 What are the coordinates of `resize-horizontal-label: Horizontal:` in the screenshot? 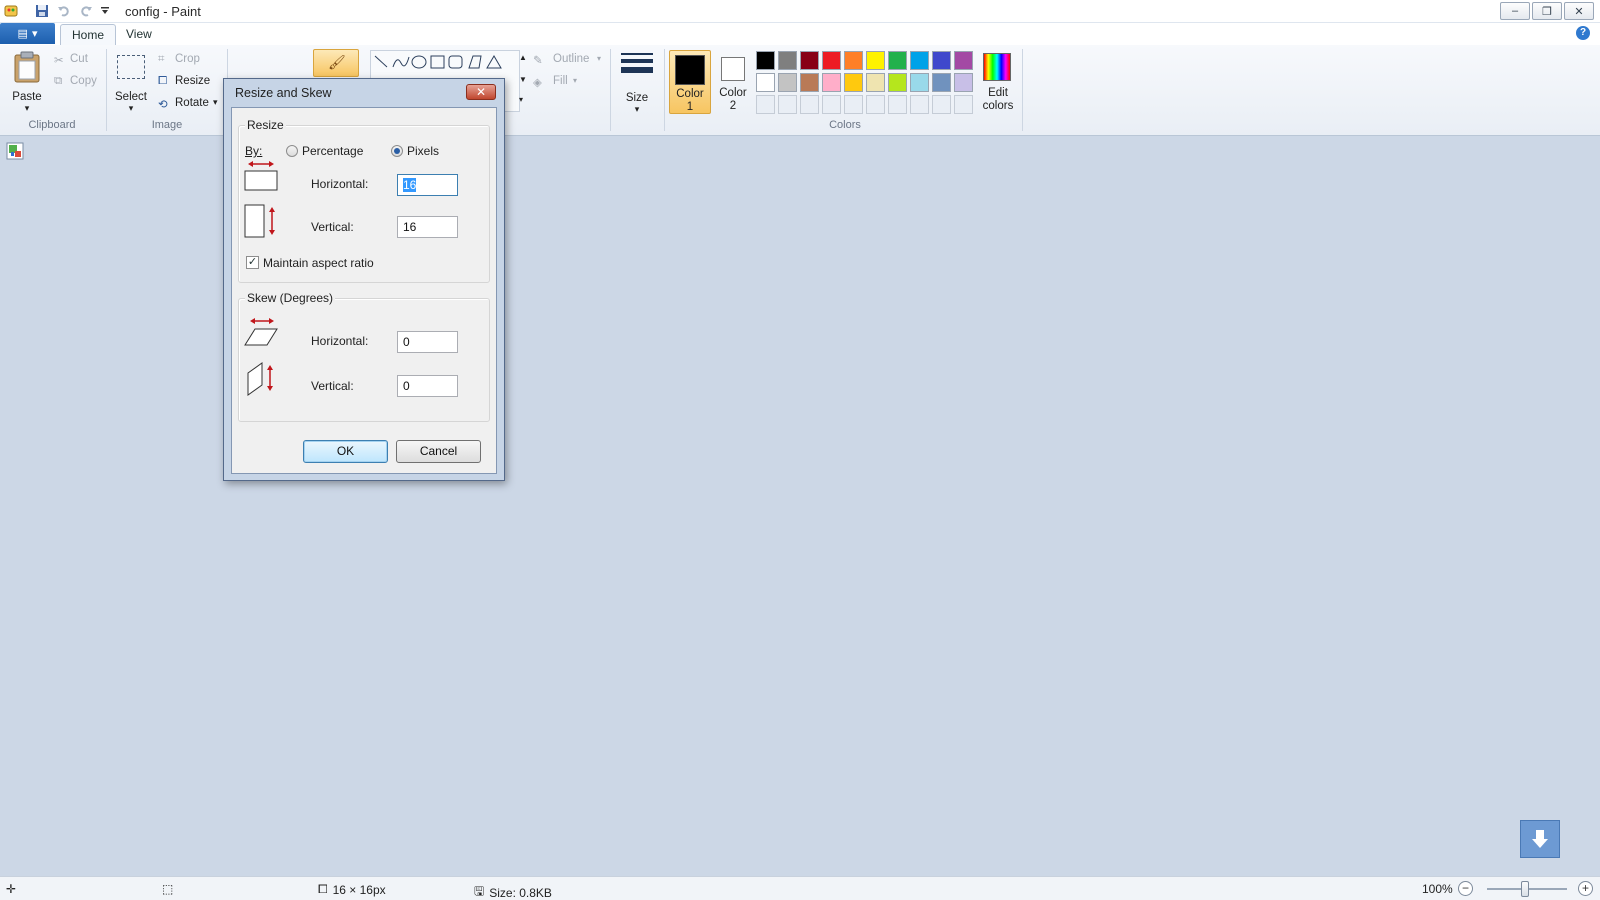 It's located at (340, 184).